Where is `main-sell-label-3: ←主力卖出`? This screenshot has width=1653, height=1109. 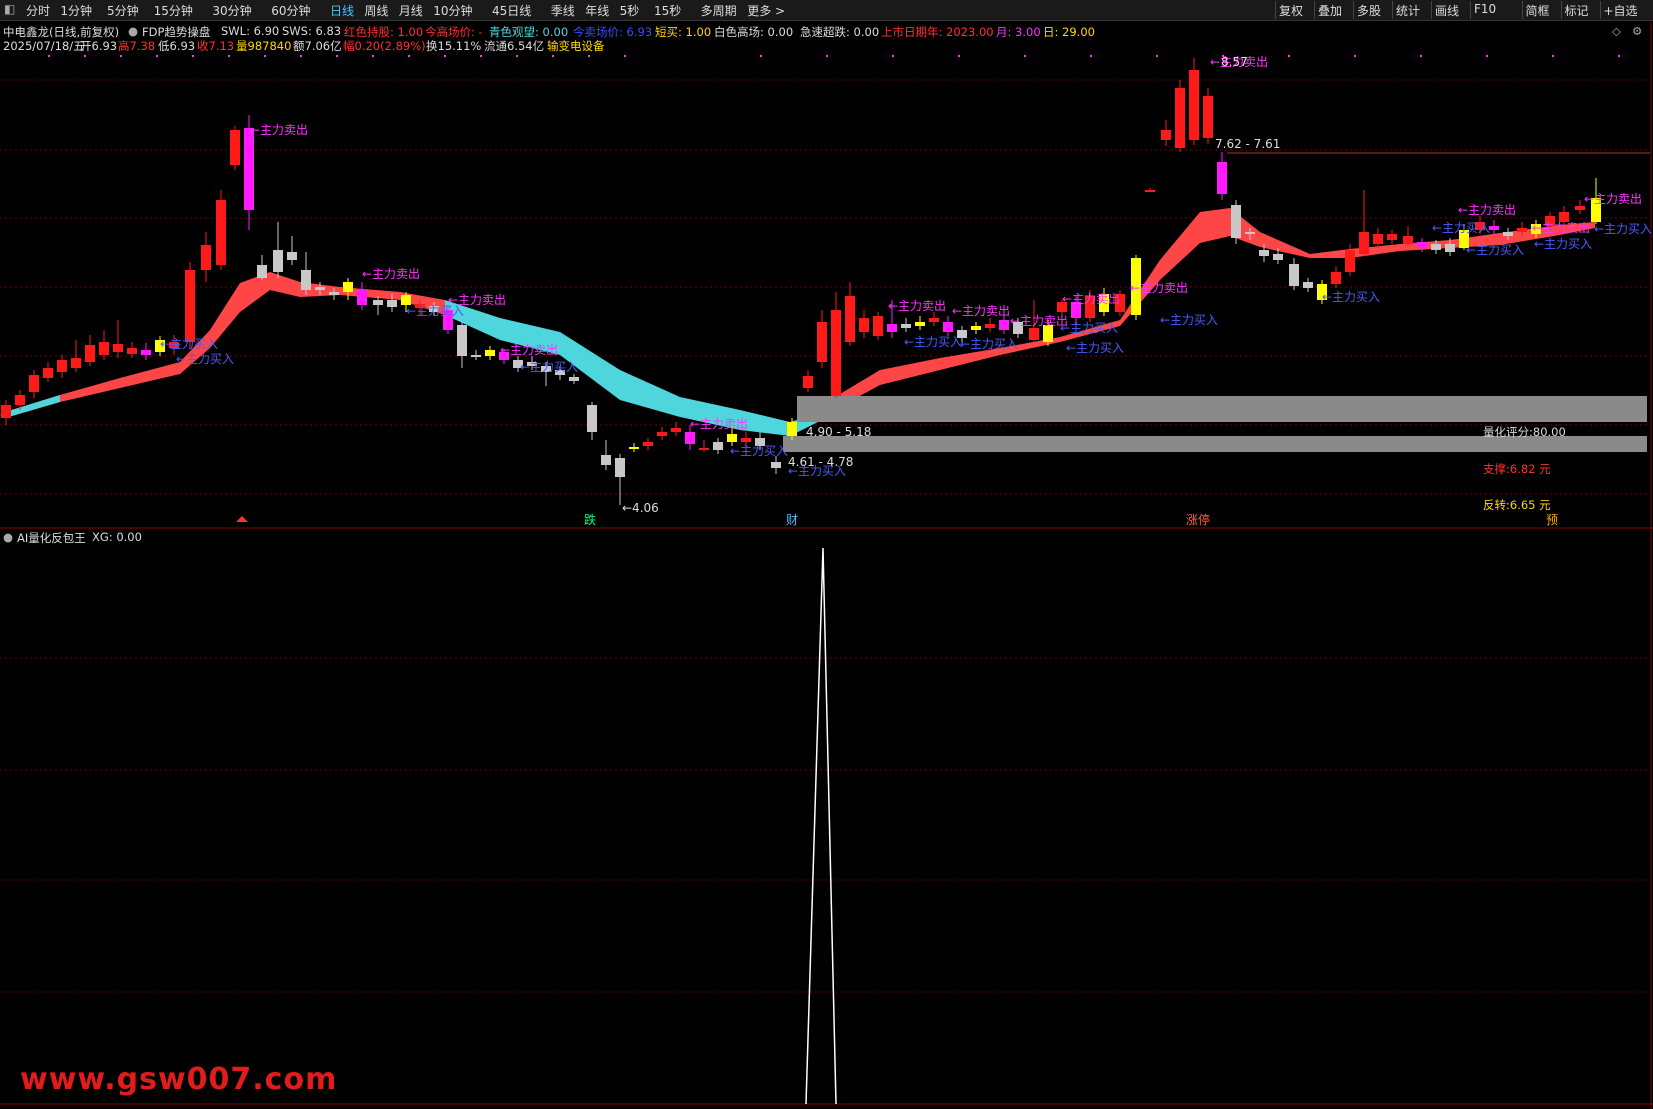
main-sell-label-3: ←主力卖出 is located at coordinates (529, 350).